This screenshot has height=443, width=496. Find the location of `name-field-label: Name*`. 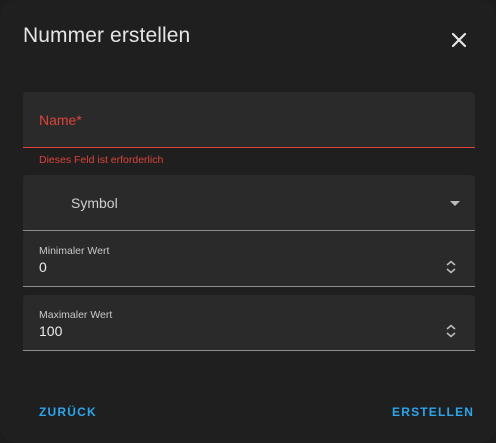

name-field-label: Name* is located at coordinates (60, 120).